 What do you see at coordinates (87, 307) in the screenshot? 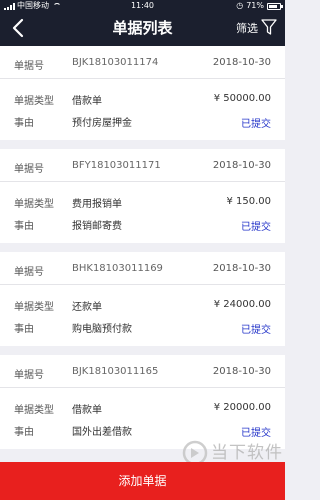
I see `record-type: 还款单` at bounding box center [87, 307].